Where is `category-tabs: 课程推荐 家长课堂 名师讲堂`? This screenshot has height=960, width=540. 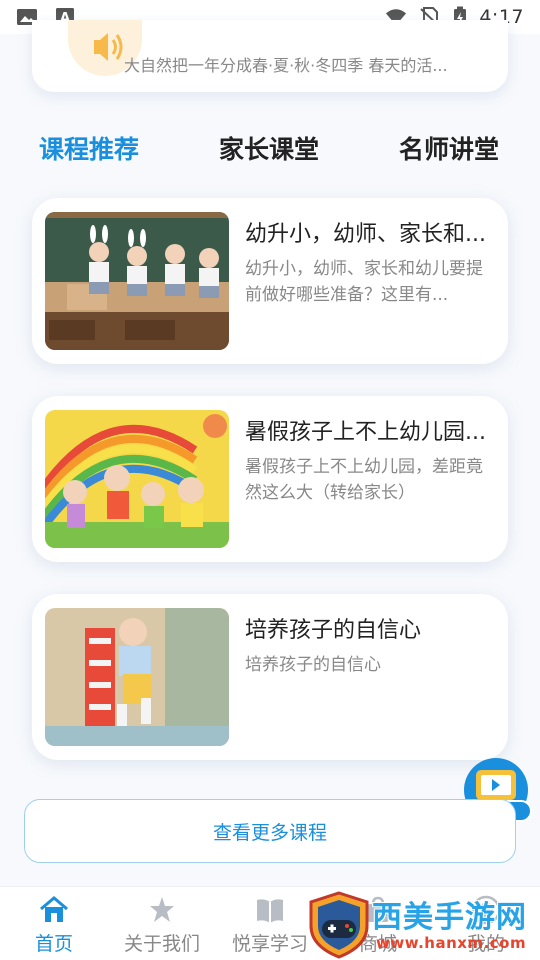 category-tabs: 课程推荐 家长课堂 名师讲堂 is located at coordinates (270, 150).